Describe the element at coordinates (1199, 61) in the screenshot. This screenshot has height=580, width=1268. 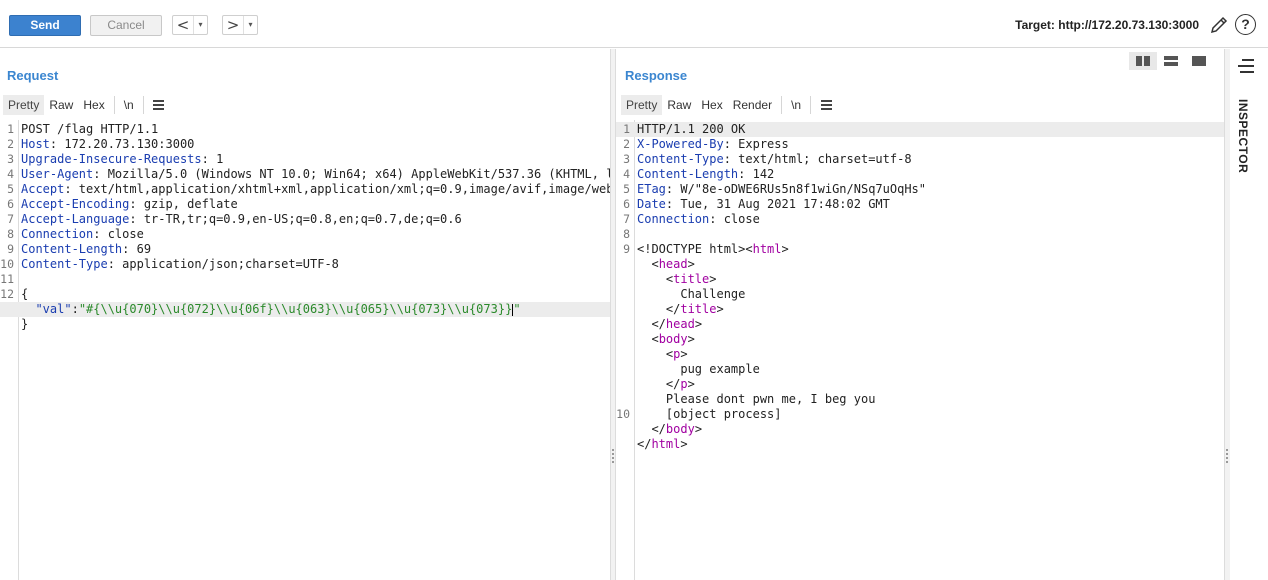
I see `layout-tabbed-icon` at that location.